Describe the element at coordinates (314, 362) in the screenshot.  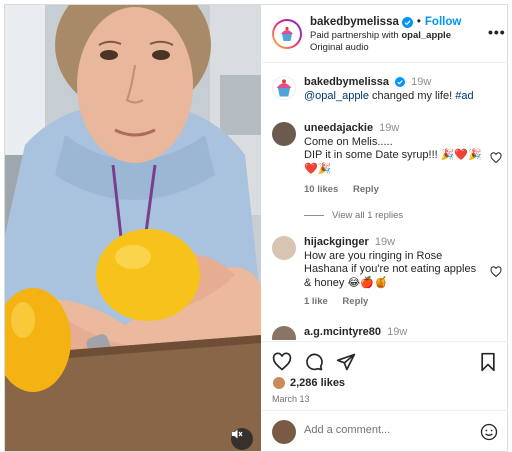
I see `comment-icon` at that location.